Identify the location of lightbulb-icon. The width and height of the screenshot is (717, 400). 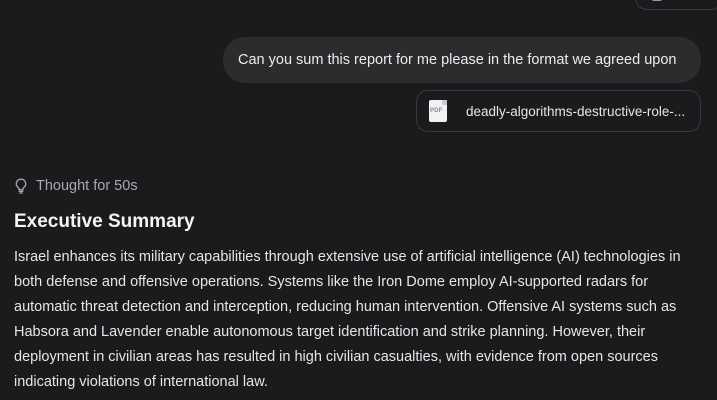
(21, 186).